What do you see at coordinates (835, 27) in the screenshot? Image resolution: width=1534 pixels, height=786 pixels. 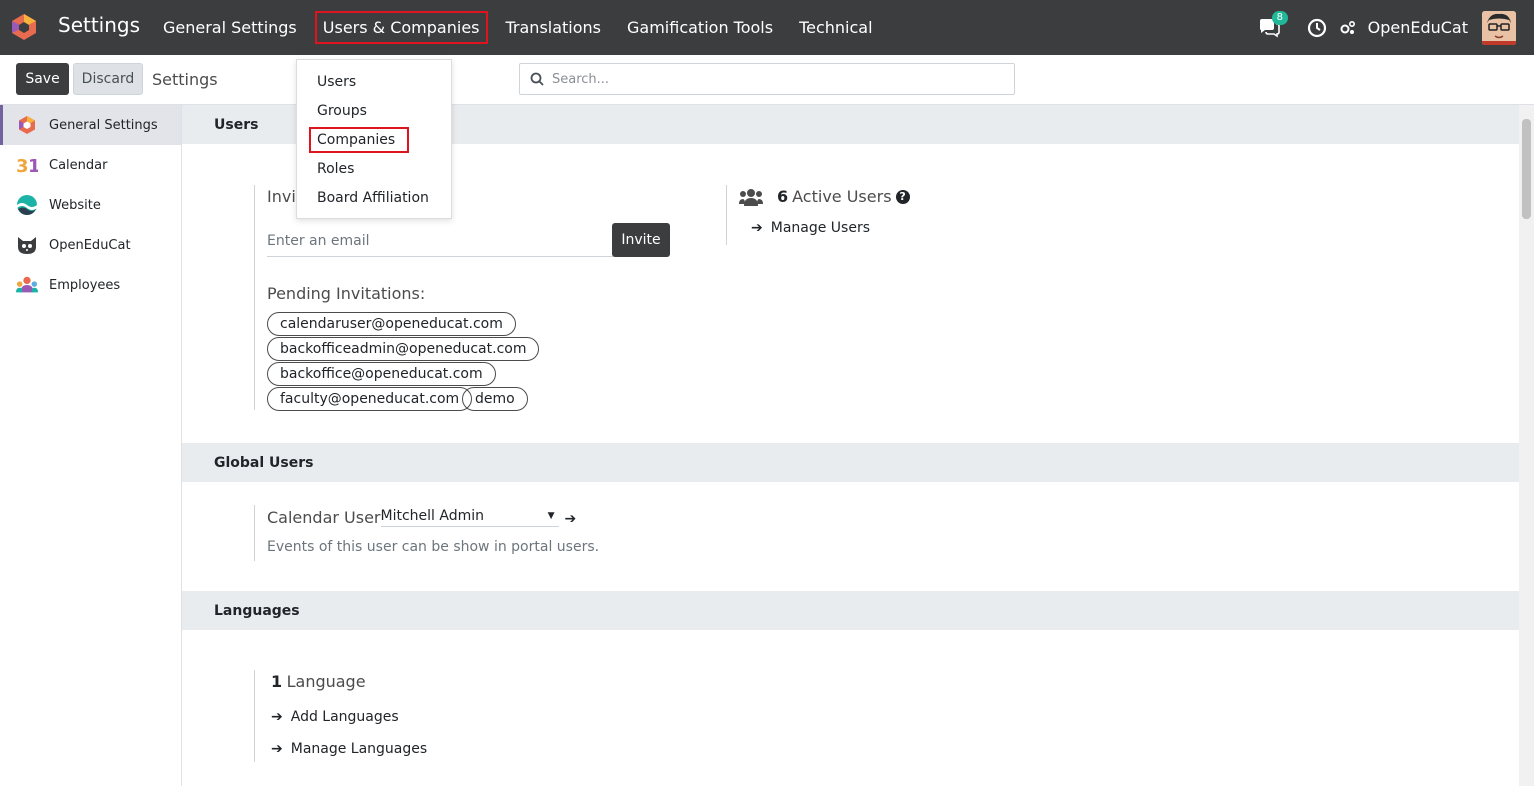 I see `menu-technical: Technical` at bounding box center [835, 27].